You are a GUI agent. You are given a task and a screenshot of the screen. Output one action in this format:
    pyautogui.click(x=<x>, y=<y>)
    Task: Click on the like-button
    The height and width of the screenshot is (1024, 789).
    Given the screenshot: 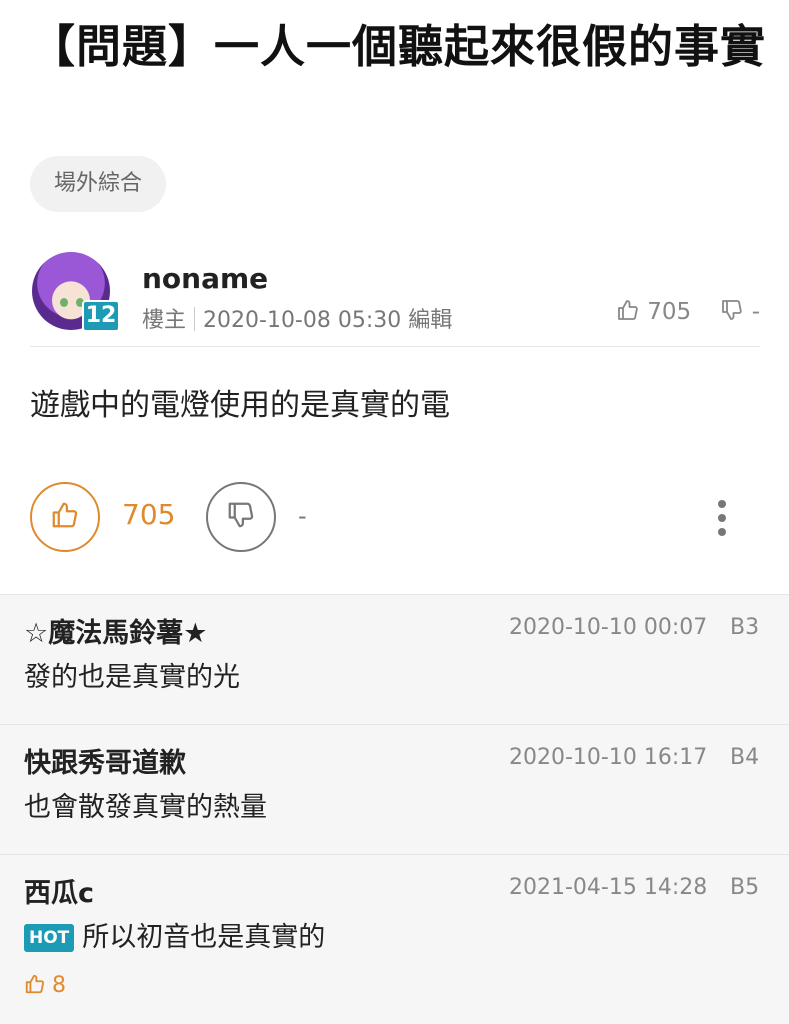 What is the action you would take?
    pyautogui.click(x=65, y=517)
    